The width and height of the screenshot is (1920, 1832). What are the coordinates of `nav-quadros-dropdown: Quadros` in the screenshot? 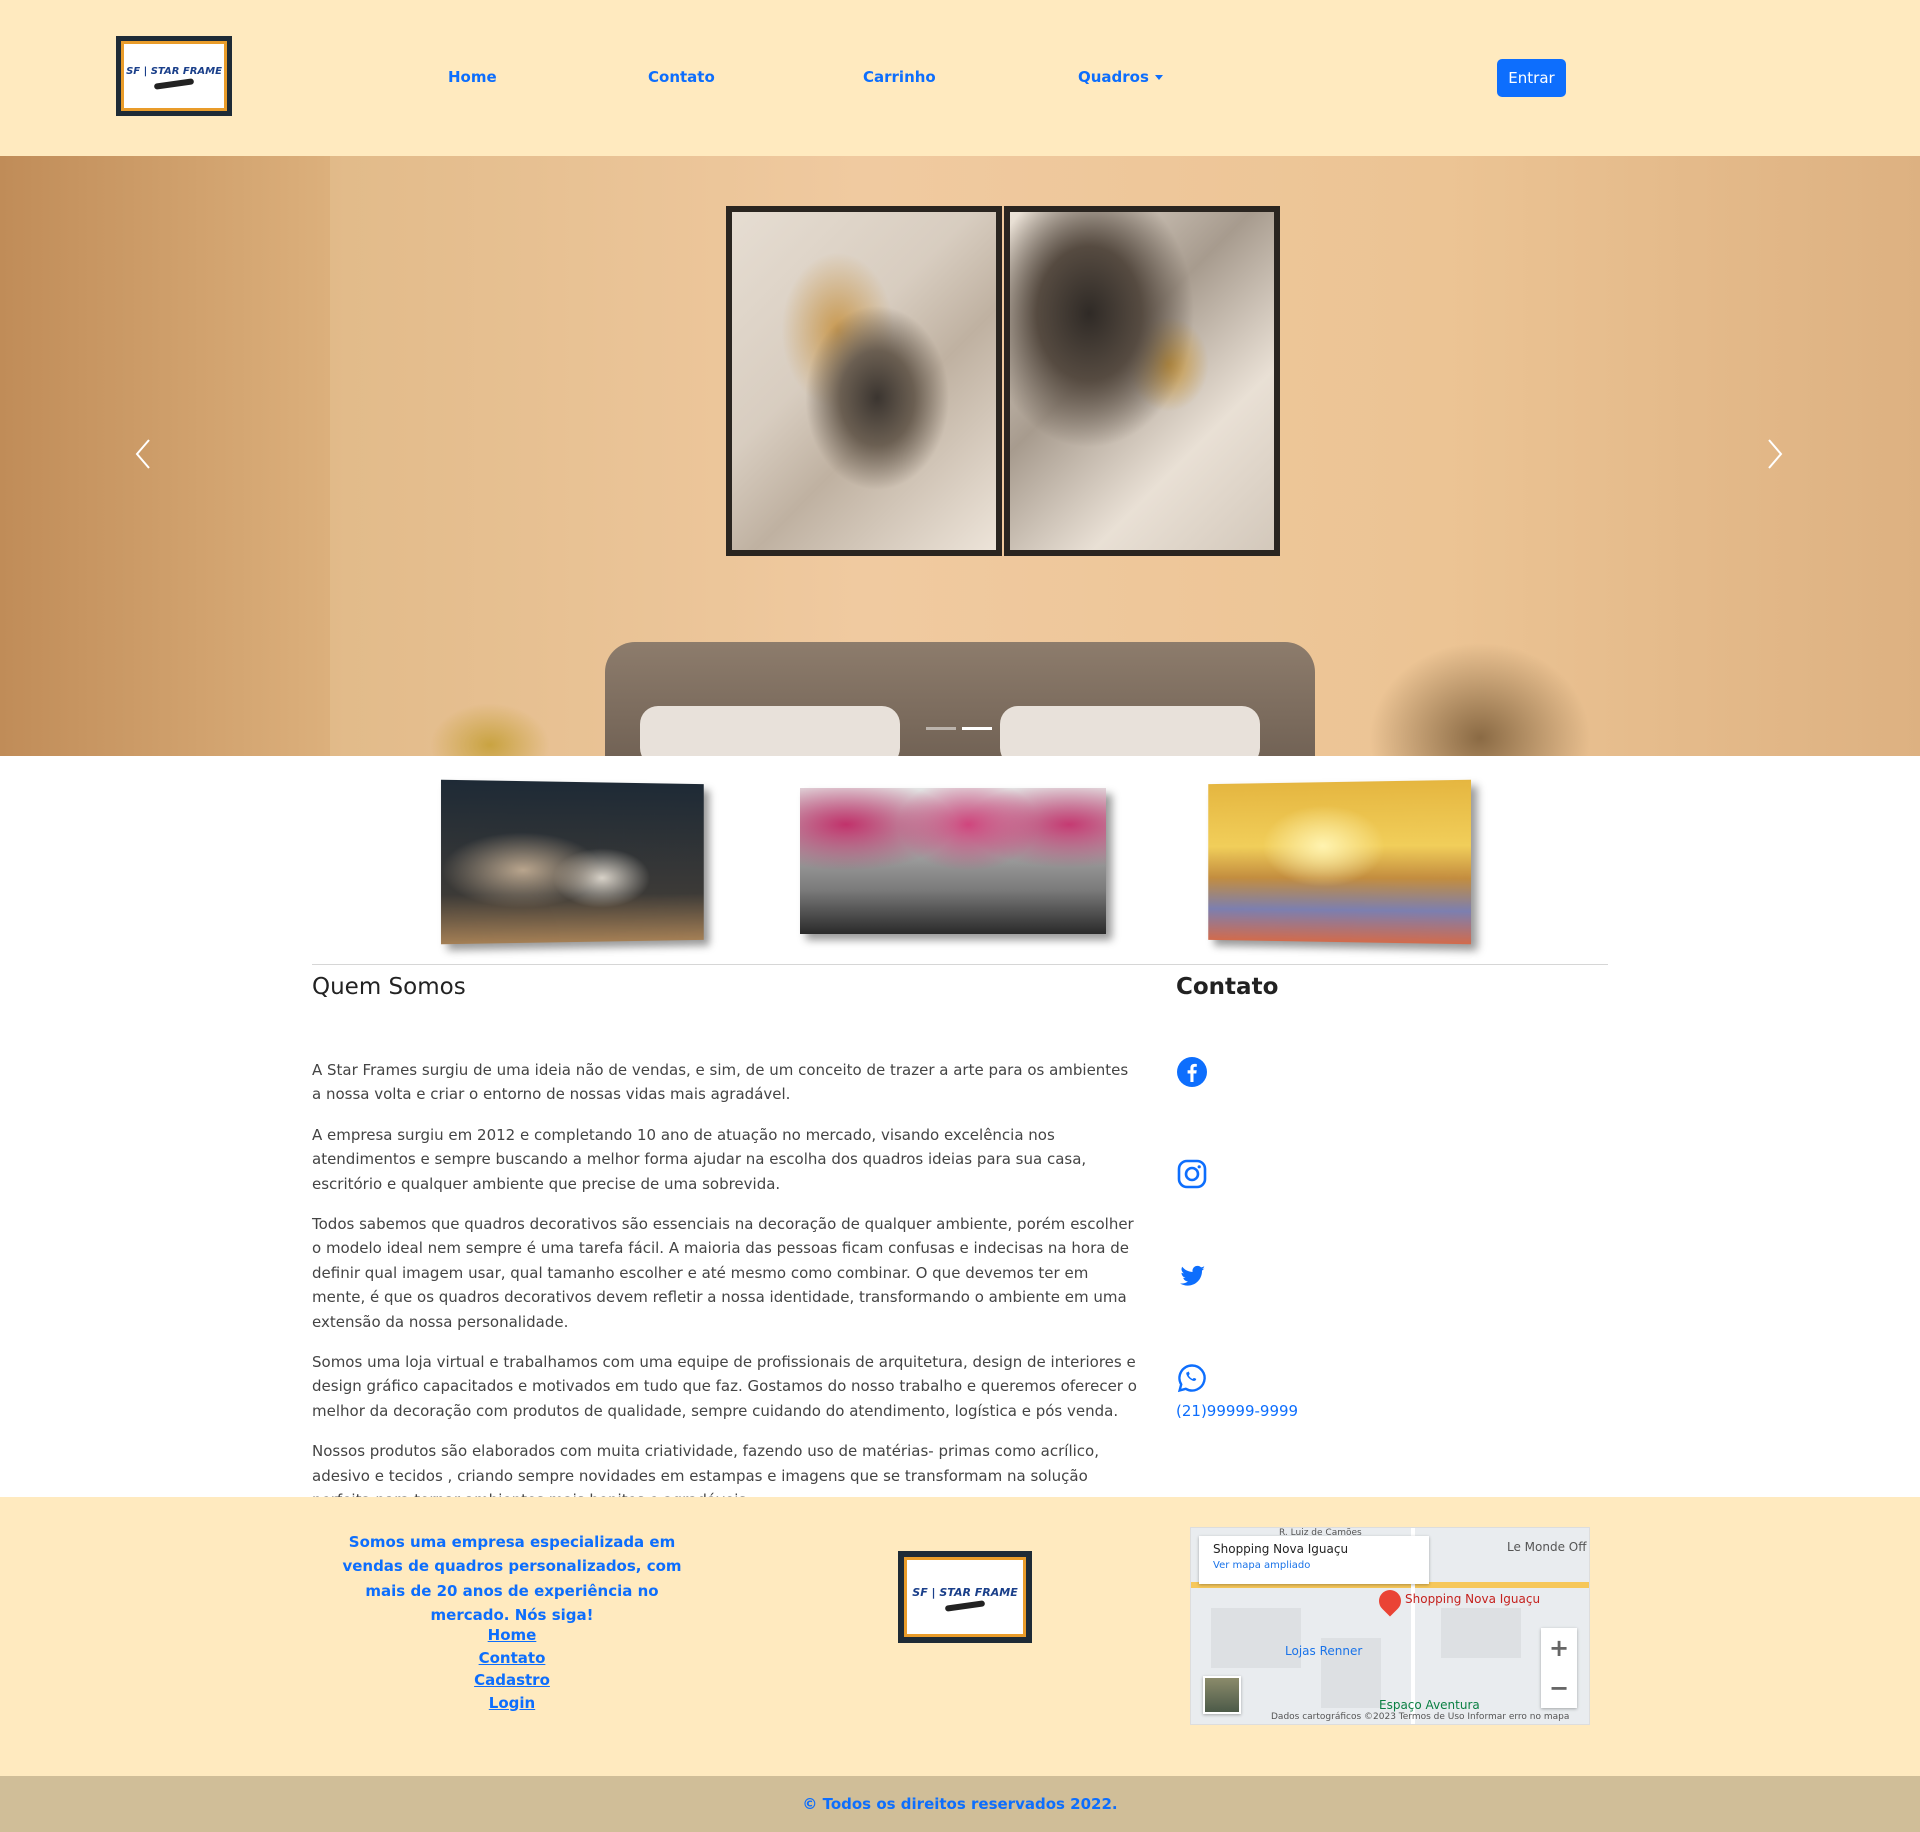 It's located at (1120, 77).